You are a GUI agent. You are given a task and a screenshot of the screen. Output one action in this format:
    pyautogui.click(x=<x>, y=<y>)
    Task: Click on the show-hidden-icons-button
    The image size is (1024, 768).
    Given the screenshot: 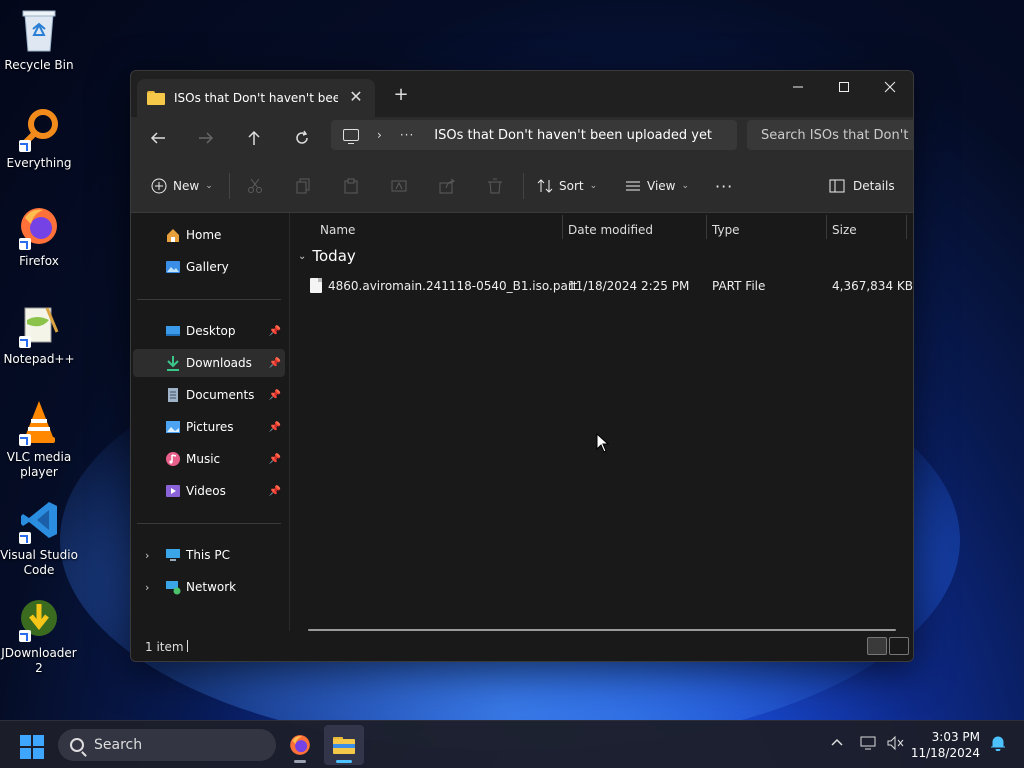 What is the action you would take?
    pyautogui.click(x=837, y=743)
    